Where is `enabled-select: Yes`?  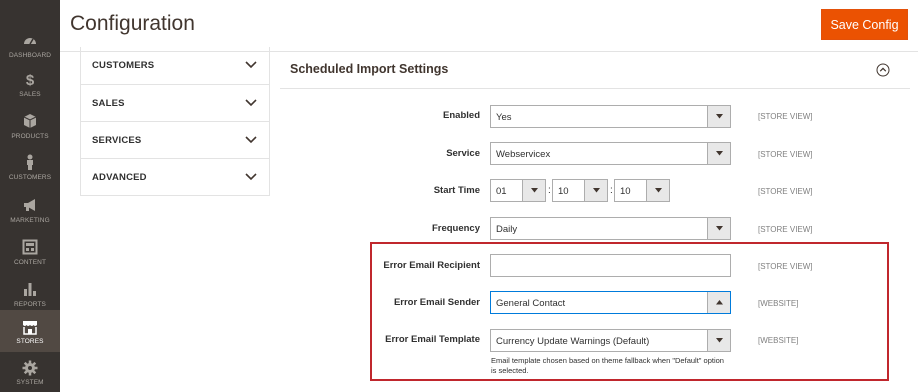
enabled-select: Yes is located at coordinates (610, 116).